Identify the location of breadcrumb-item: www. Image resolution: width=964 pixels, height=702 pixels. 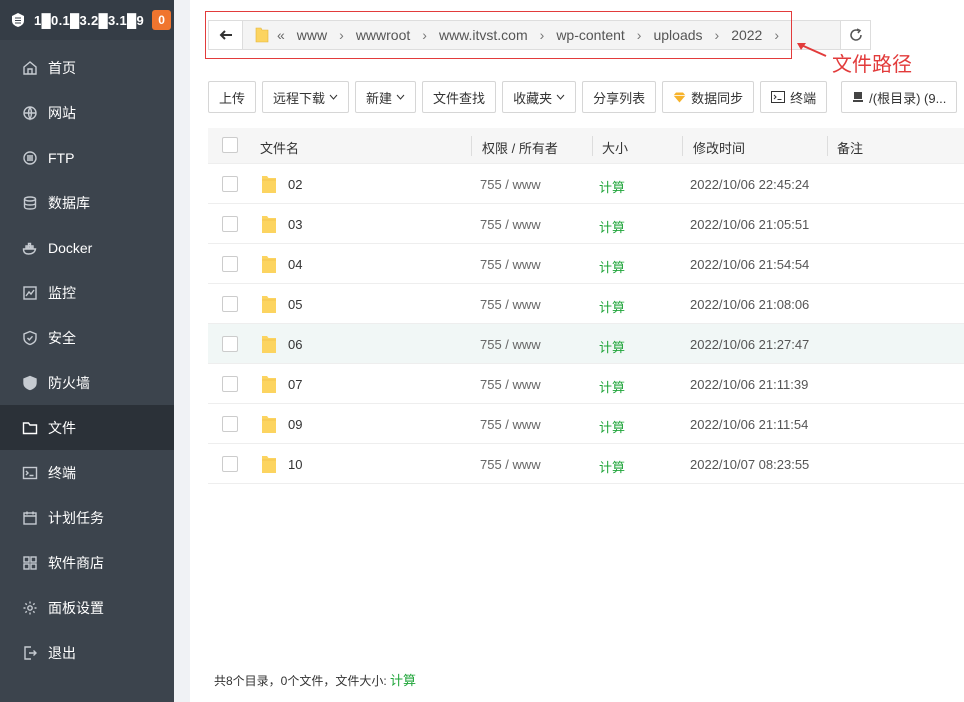
(312, 35).